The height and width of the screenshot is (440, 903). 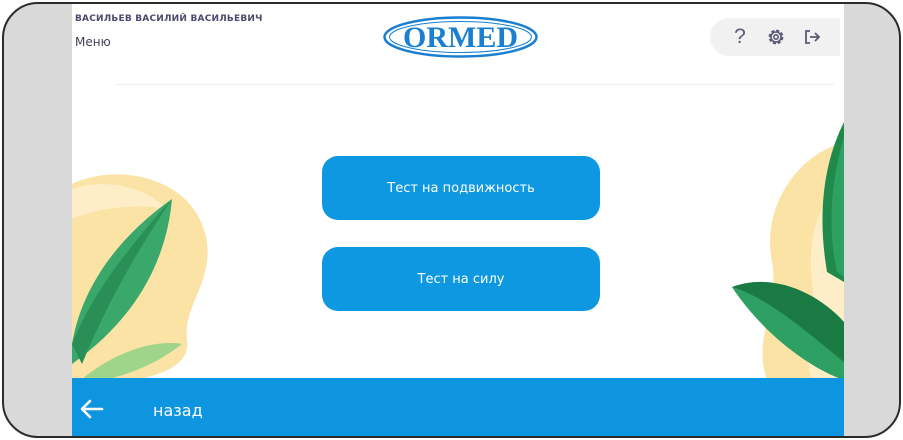 I want to click on help-button: ?, so click(x=740, y=37).